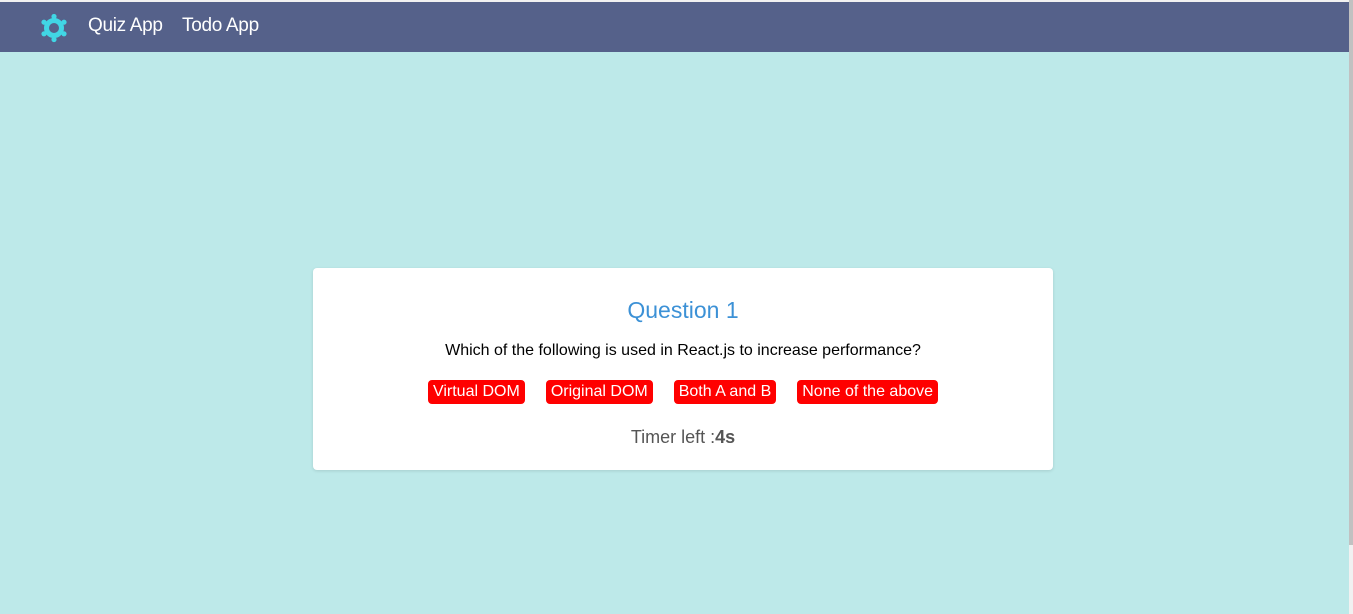  Describe the element at coordinates (683, 310) in the screenshot. I see `question-title: Question 1` at that location.